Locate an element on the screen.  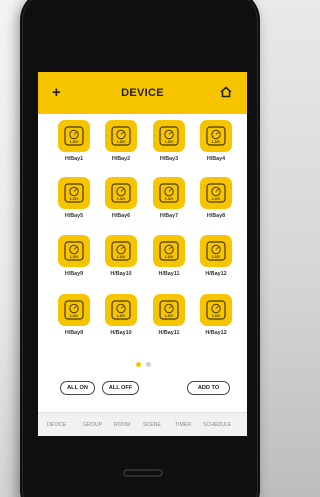
device-label: H/Bay5 is located at coordinates (74, 216).